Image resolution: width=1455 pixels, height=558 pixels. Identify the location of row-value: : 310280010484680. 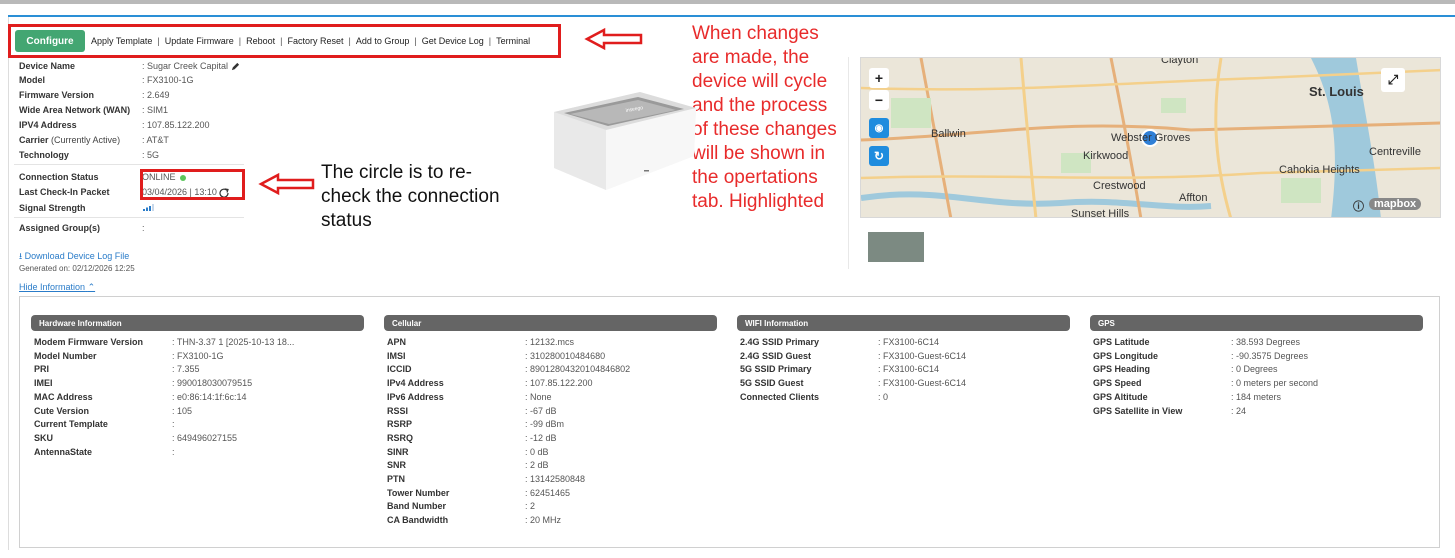
(565, 355).